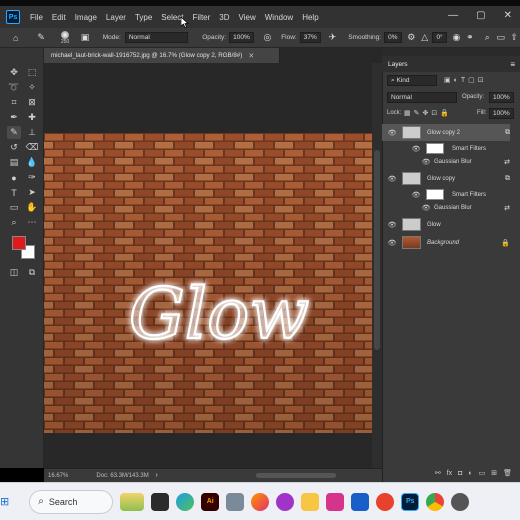 Image resolution: width=520 pixels, height=520 pixels. Describe the element at coordinates (393, 37) in the screenshot. I see `smoothing-field: 0%` at that location.